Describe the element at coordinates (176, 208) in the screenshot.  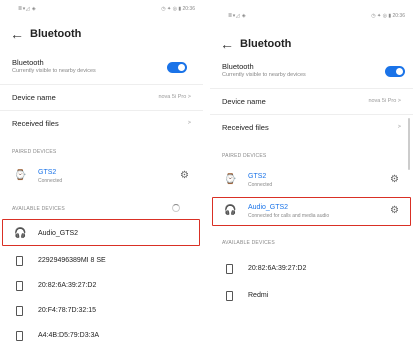
I see `scanning-spinner-icon` at that location.